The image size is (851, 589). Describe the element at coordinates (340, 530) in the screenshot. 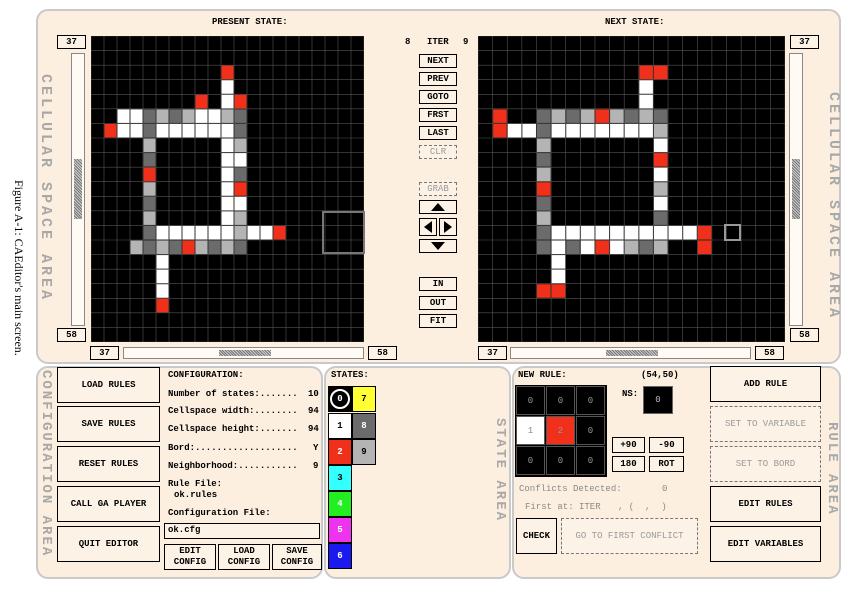

I see `state-swatch-5: 5` at that location.